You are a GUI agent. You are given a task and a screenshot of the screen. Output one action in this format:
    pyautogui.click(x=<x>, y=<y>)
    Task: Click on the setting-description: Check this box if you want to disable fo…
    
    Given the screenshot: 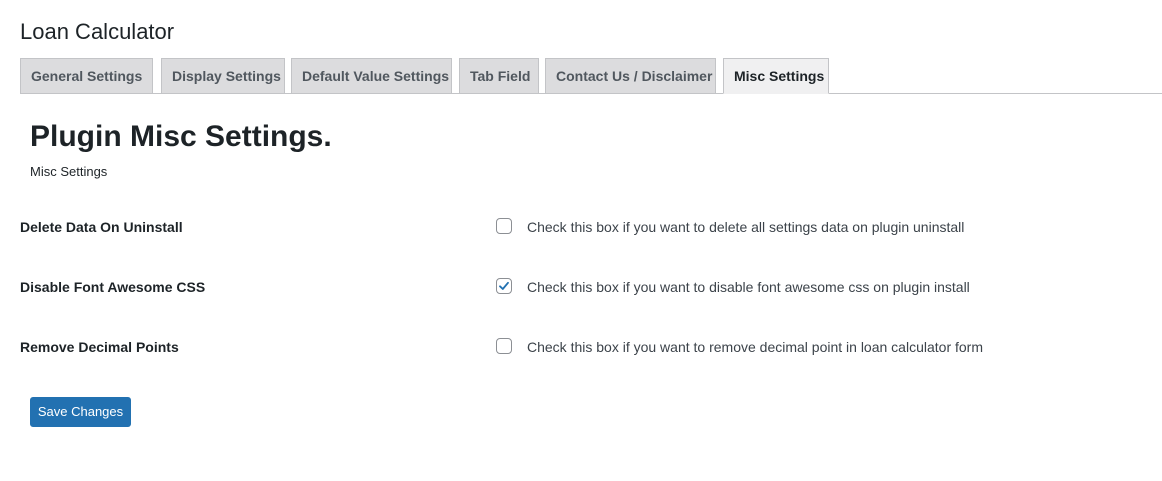 What is the action you would take?
    pyautogui.click(x=748, y=287)
    